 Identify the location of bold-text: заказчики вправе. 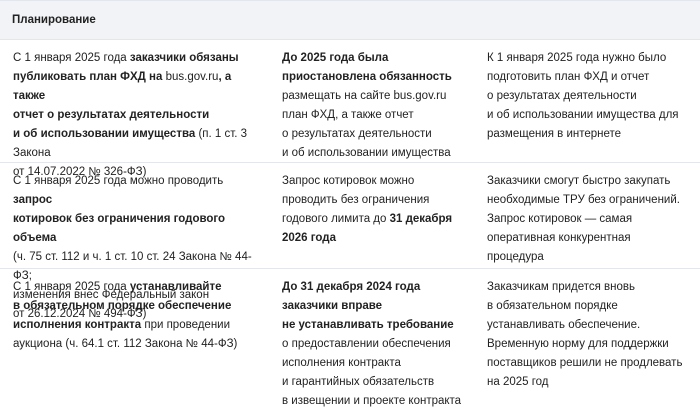
(332, 306).